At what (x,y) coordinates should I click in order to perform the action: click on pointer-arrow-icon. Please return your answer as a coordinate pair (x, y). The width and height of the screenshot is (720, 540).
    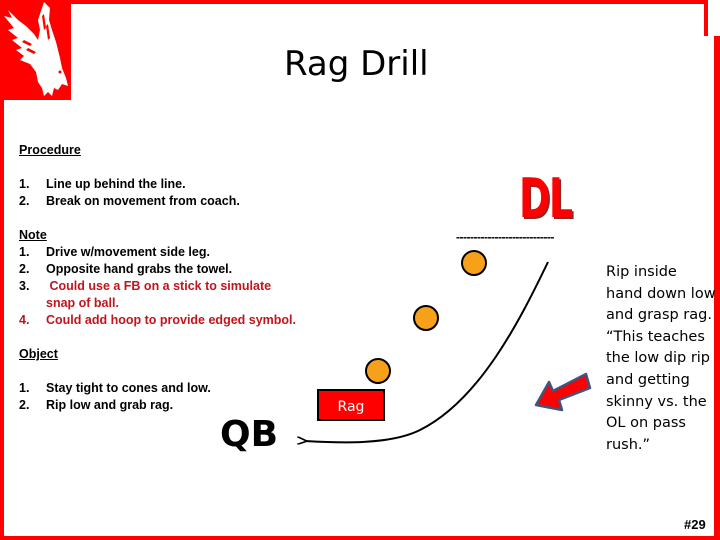
    Looking at the image, I should click on (563, 392).